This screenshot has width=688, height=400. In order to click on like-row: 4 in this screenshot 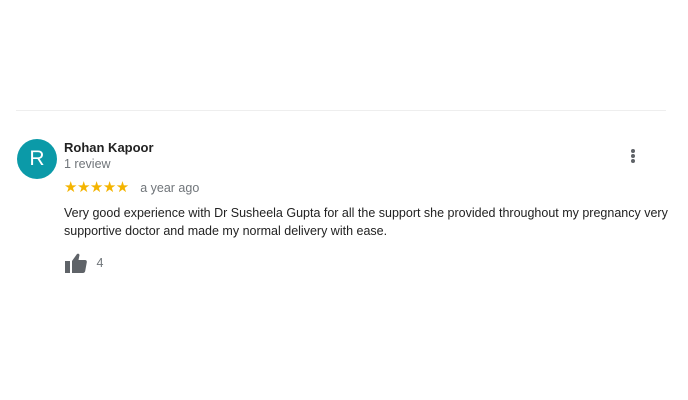, I will do `click(83, 263)`.